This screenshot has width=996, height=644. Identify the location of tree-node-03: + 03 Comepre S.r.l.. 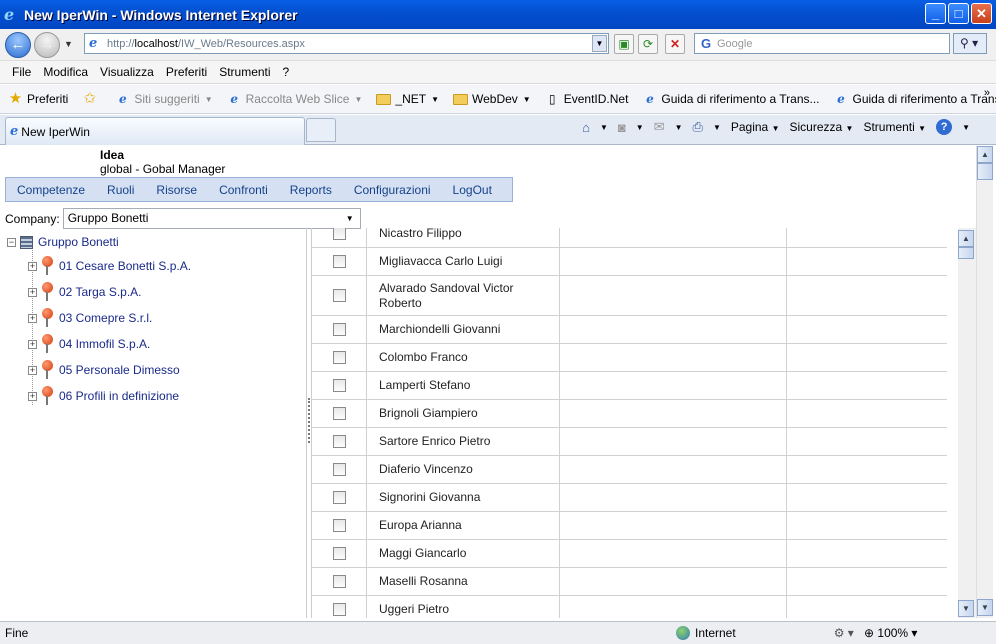
(90, 318).